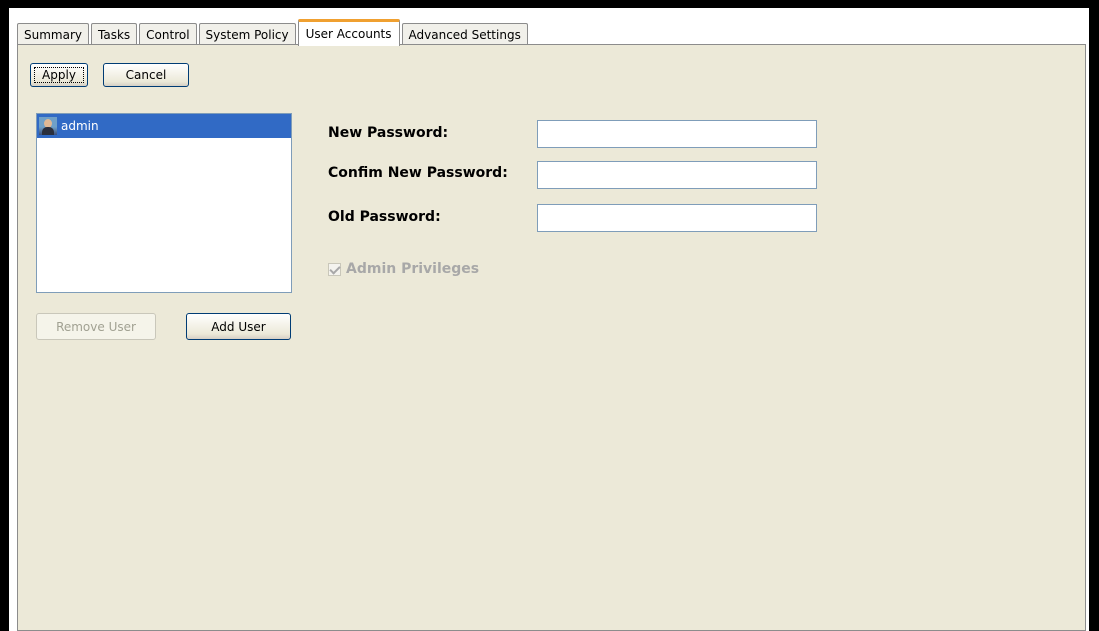 This screenshot has width=1099, height=631. Describe the element at coordinates (388, 133) in the screenshot. I see `new-password-label: New Password:` at that location.